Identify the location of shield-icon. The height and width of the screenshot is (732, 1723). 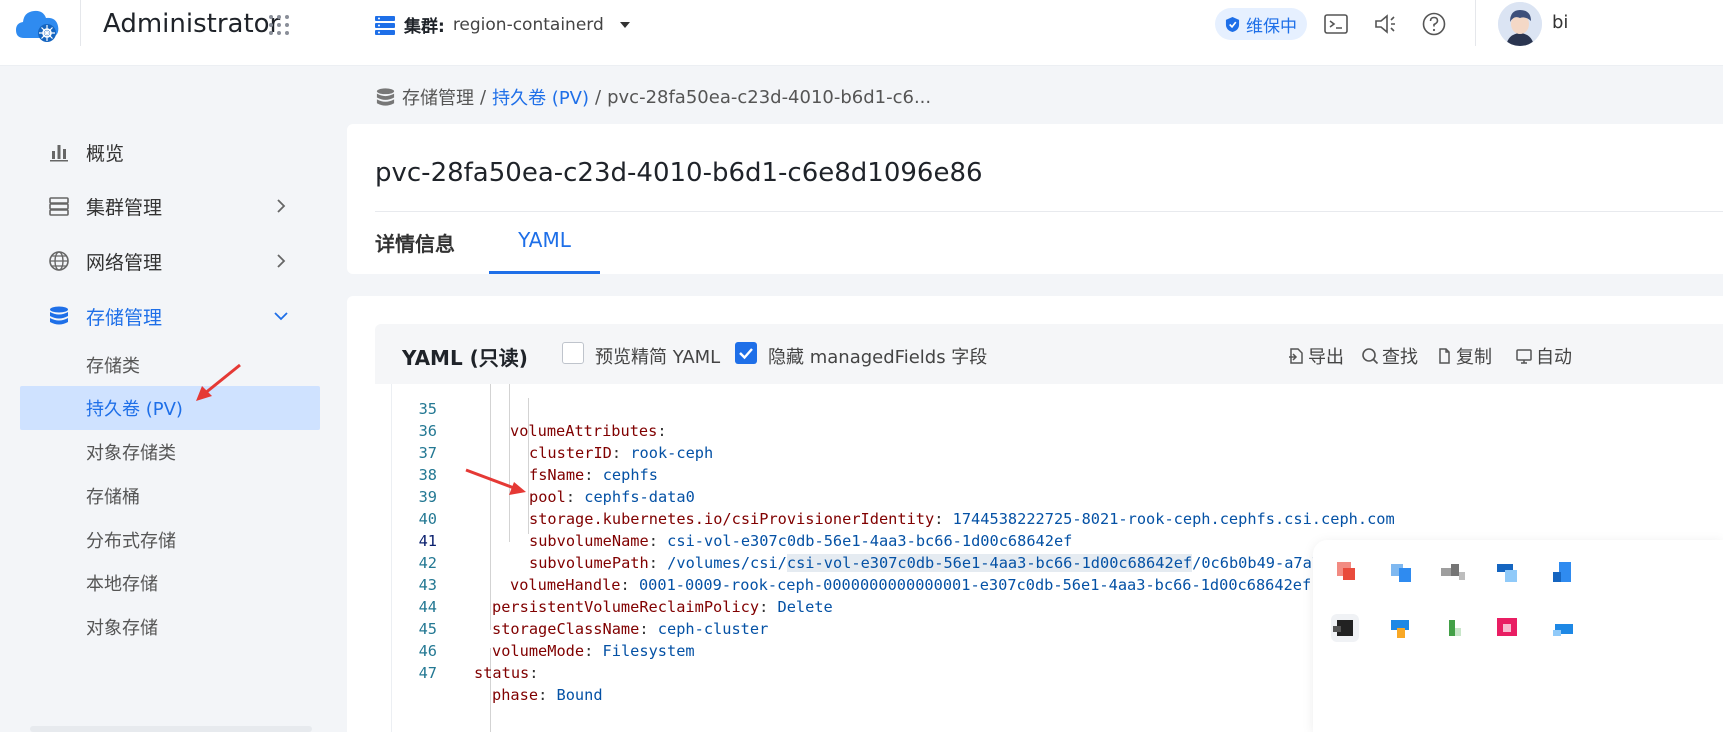
(1232, 24).